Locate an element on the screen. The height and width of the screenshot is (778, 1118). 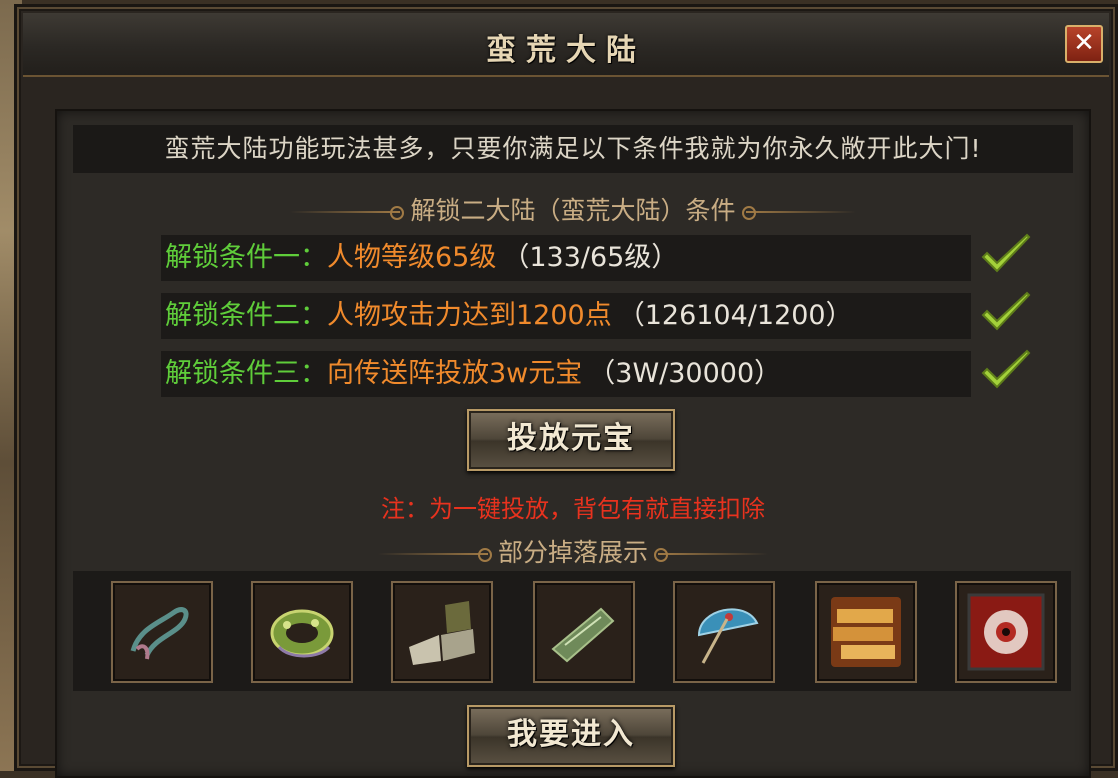
drops-row is located at coordinates (572, 631).